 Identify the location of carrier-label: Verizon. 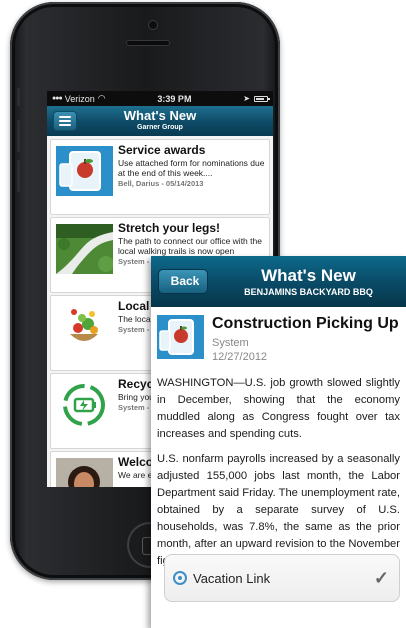
(79, 98).